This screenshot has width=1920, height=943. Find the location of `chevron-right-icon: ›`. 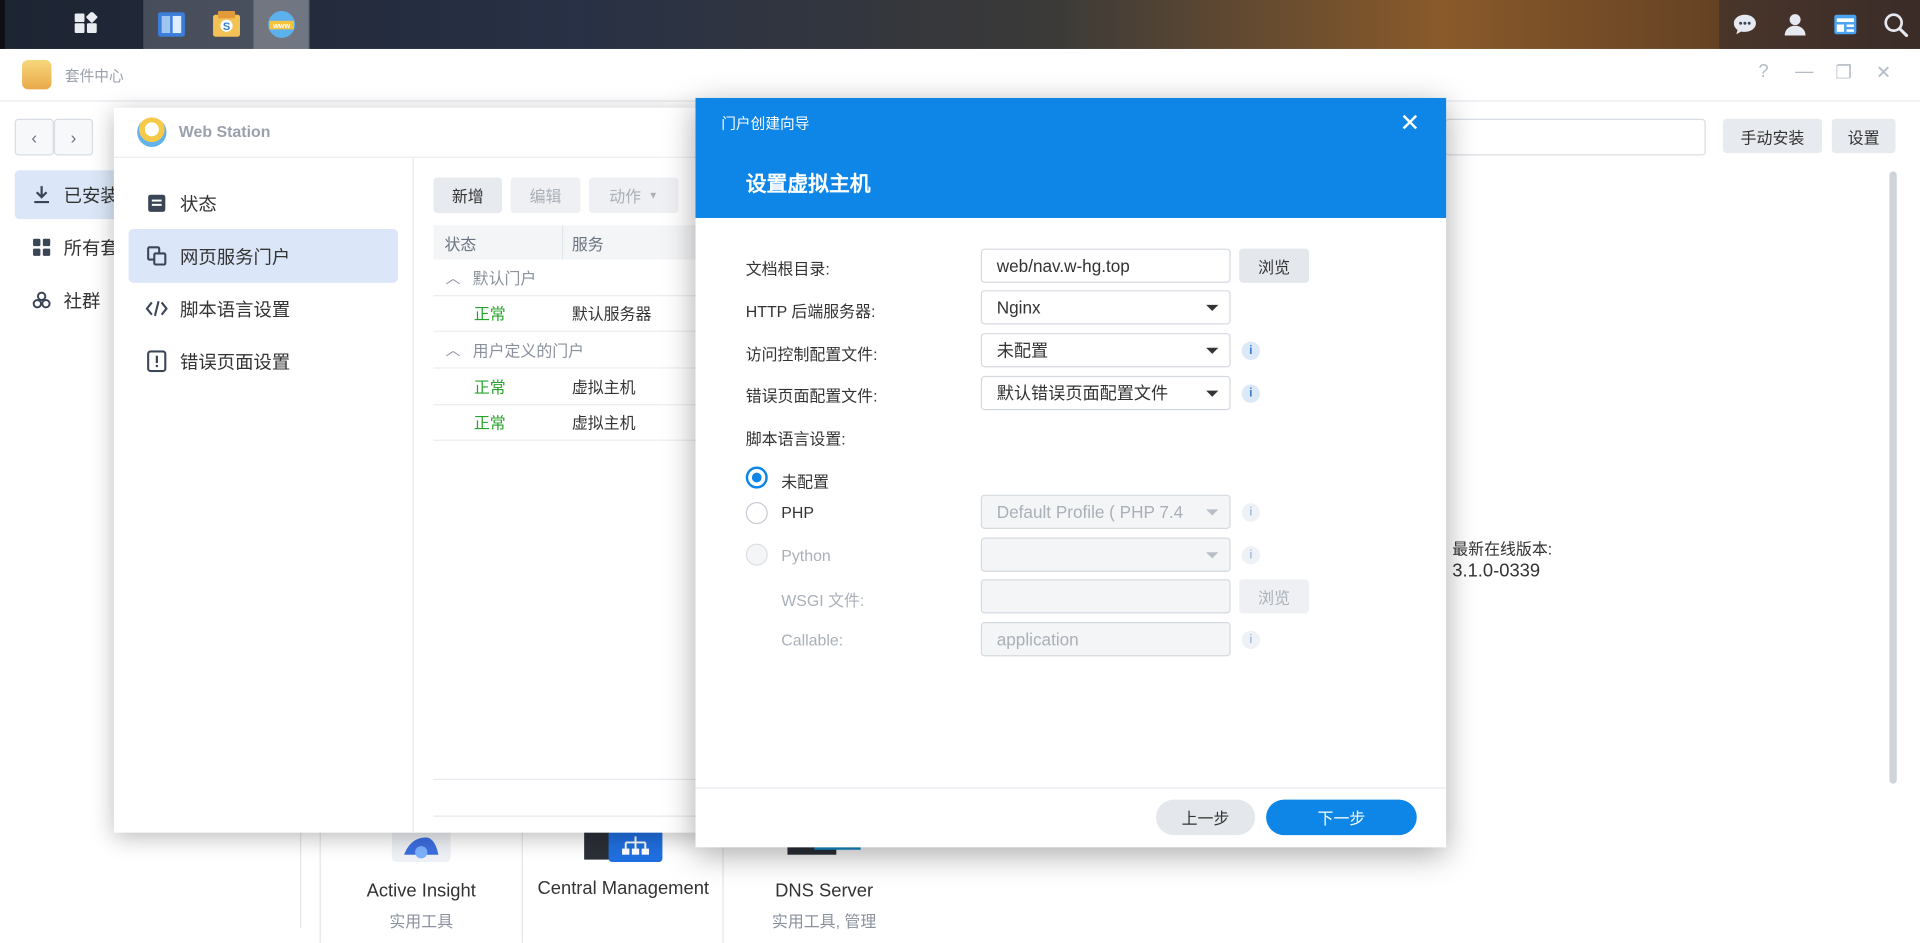

chevron-right-icon: › is located at coordinates (73, 137).